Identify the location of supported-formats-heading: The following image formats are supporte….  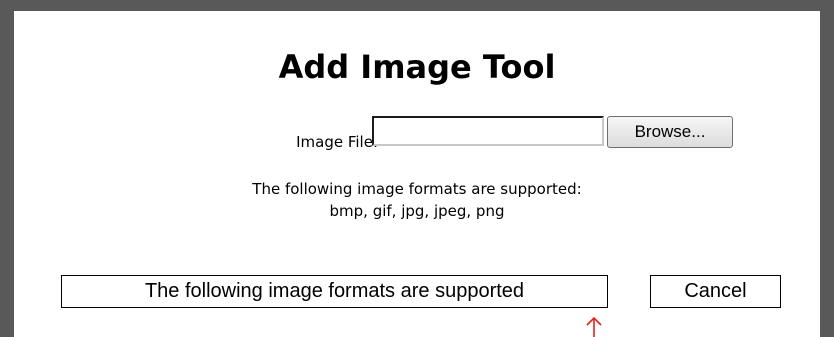
(417, 189).